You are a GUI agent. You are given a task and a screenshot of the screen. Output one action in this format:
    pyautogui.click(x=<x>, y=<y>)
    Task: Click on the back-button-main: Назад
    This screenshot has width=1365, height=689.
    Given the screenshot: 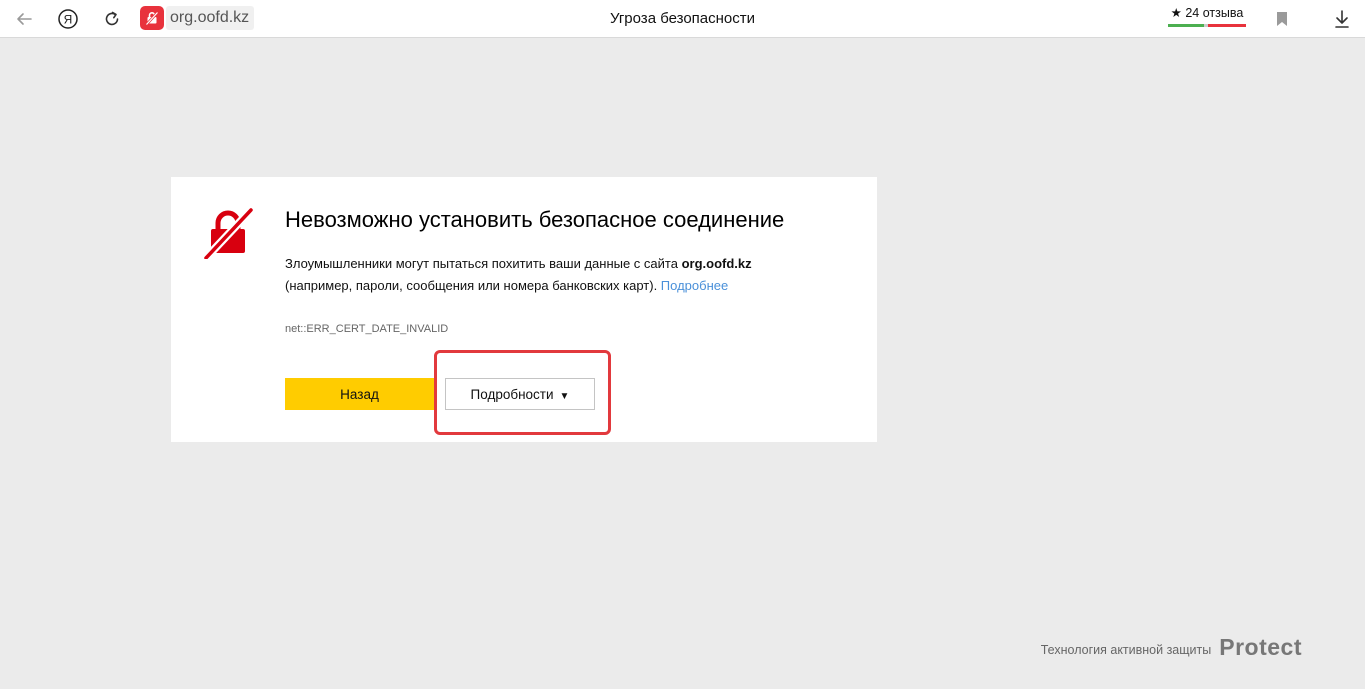 What is the action you would take?
    pyautogui.click(x=359, y=394)
    